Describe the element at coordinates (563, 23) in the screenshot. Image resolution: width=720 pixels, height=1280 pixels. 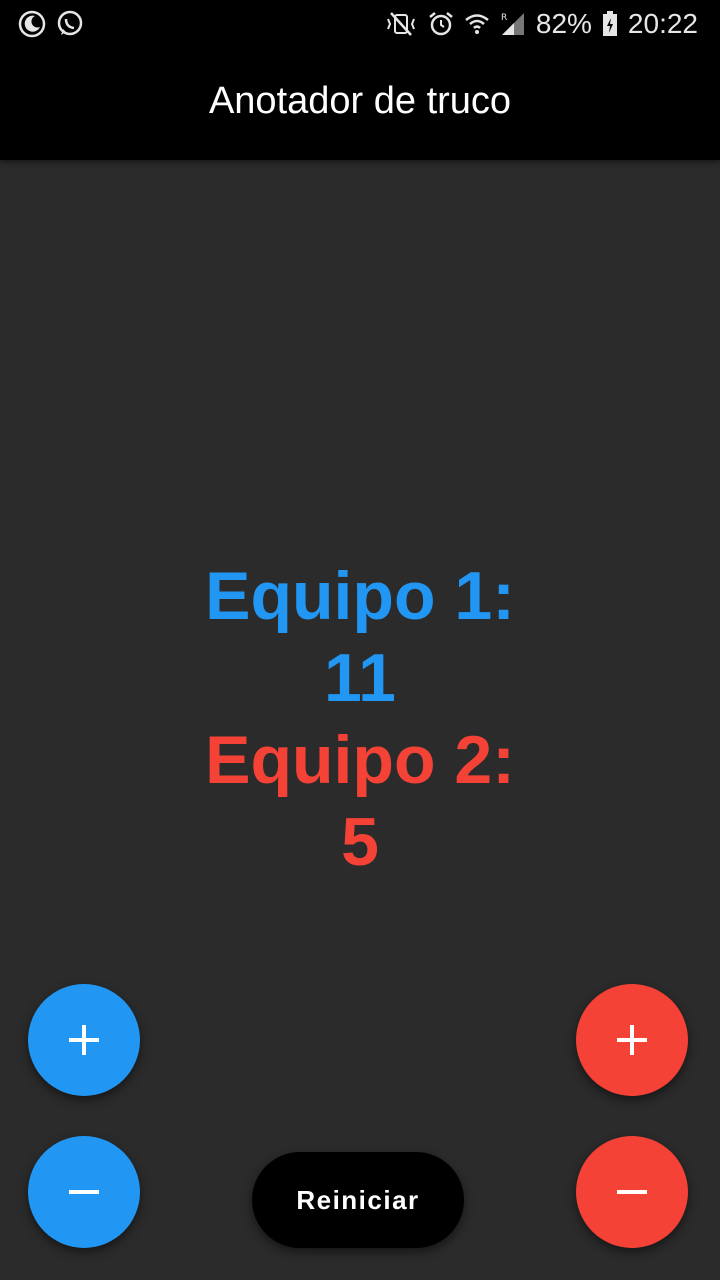
I see `battery-percent: 82%` at that location.